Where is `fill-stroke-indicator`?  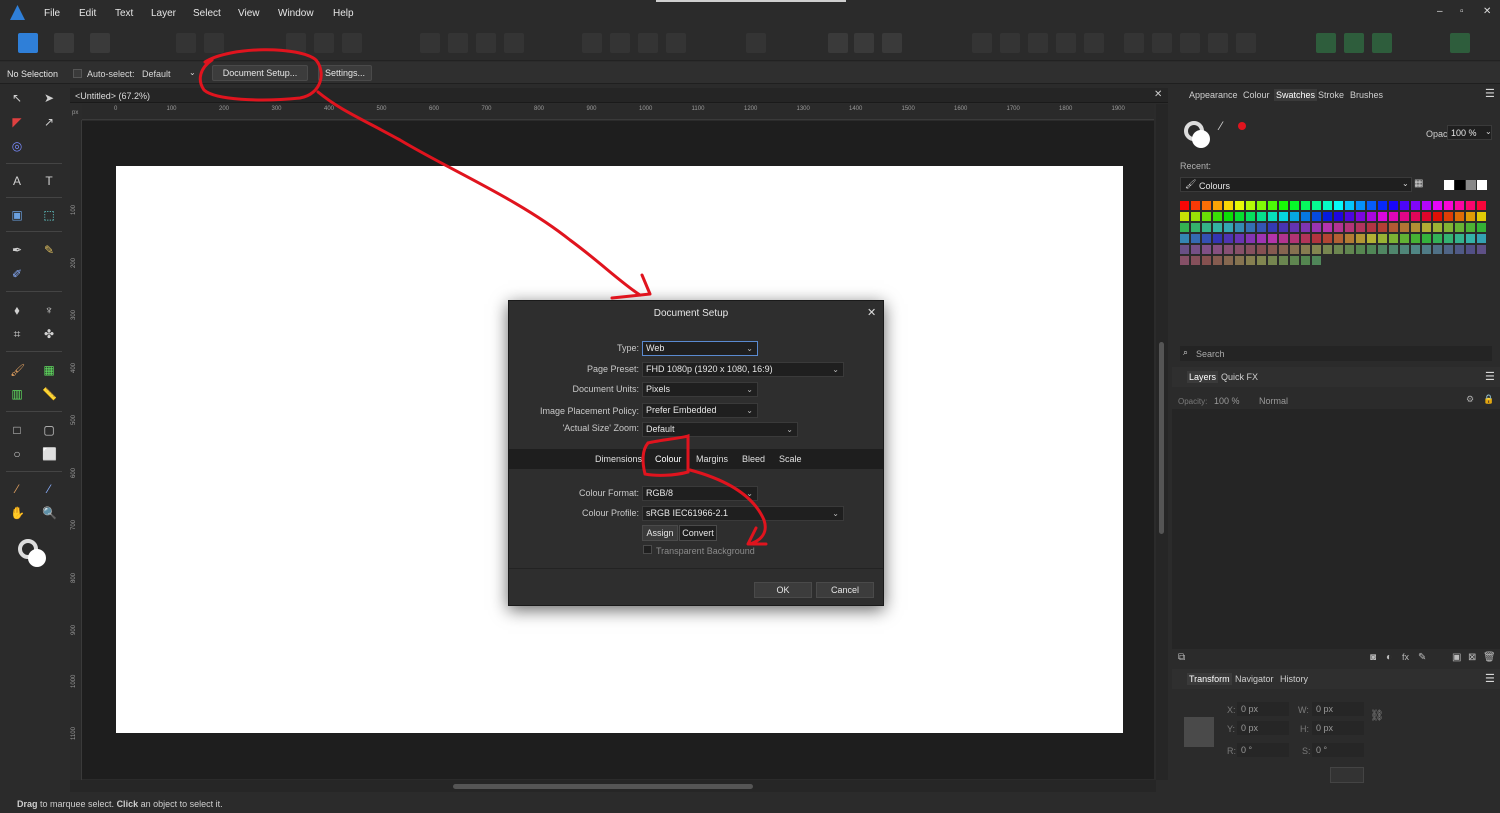
fill-stroke-indicator is located at coordinates (1198, 135).